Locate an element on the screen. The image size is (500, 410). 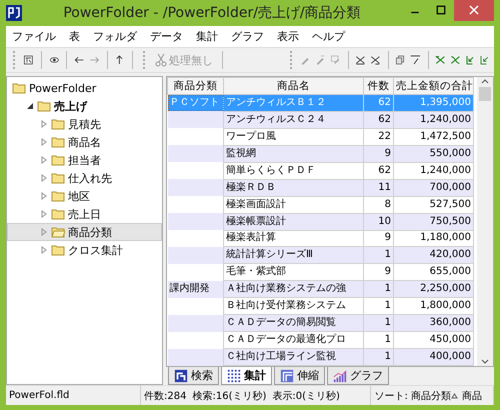
column-header: 売上金額の合計 is located at coordinates (434, 86).